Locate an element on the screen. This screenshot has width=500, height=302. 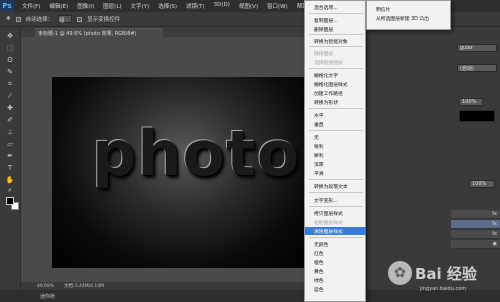
lasso-tool-icon: ʘ is located at coordinates (10, 60).